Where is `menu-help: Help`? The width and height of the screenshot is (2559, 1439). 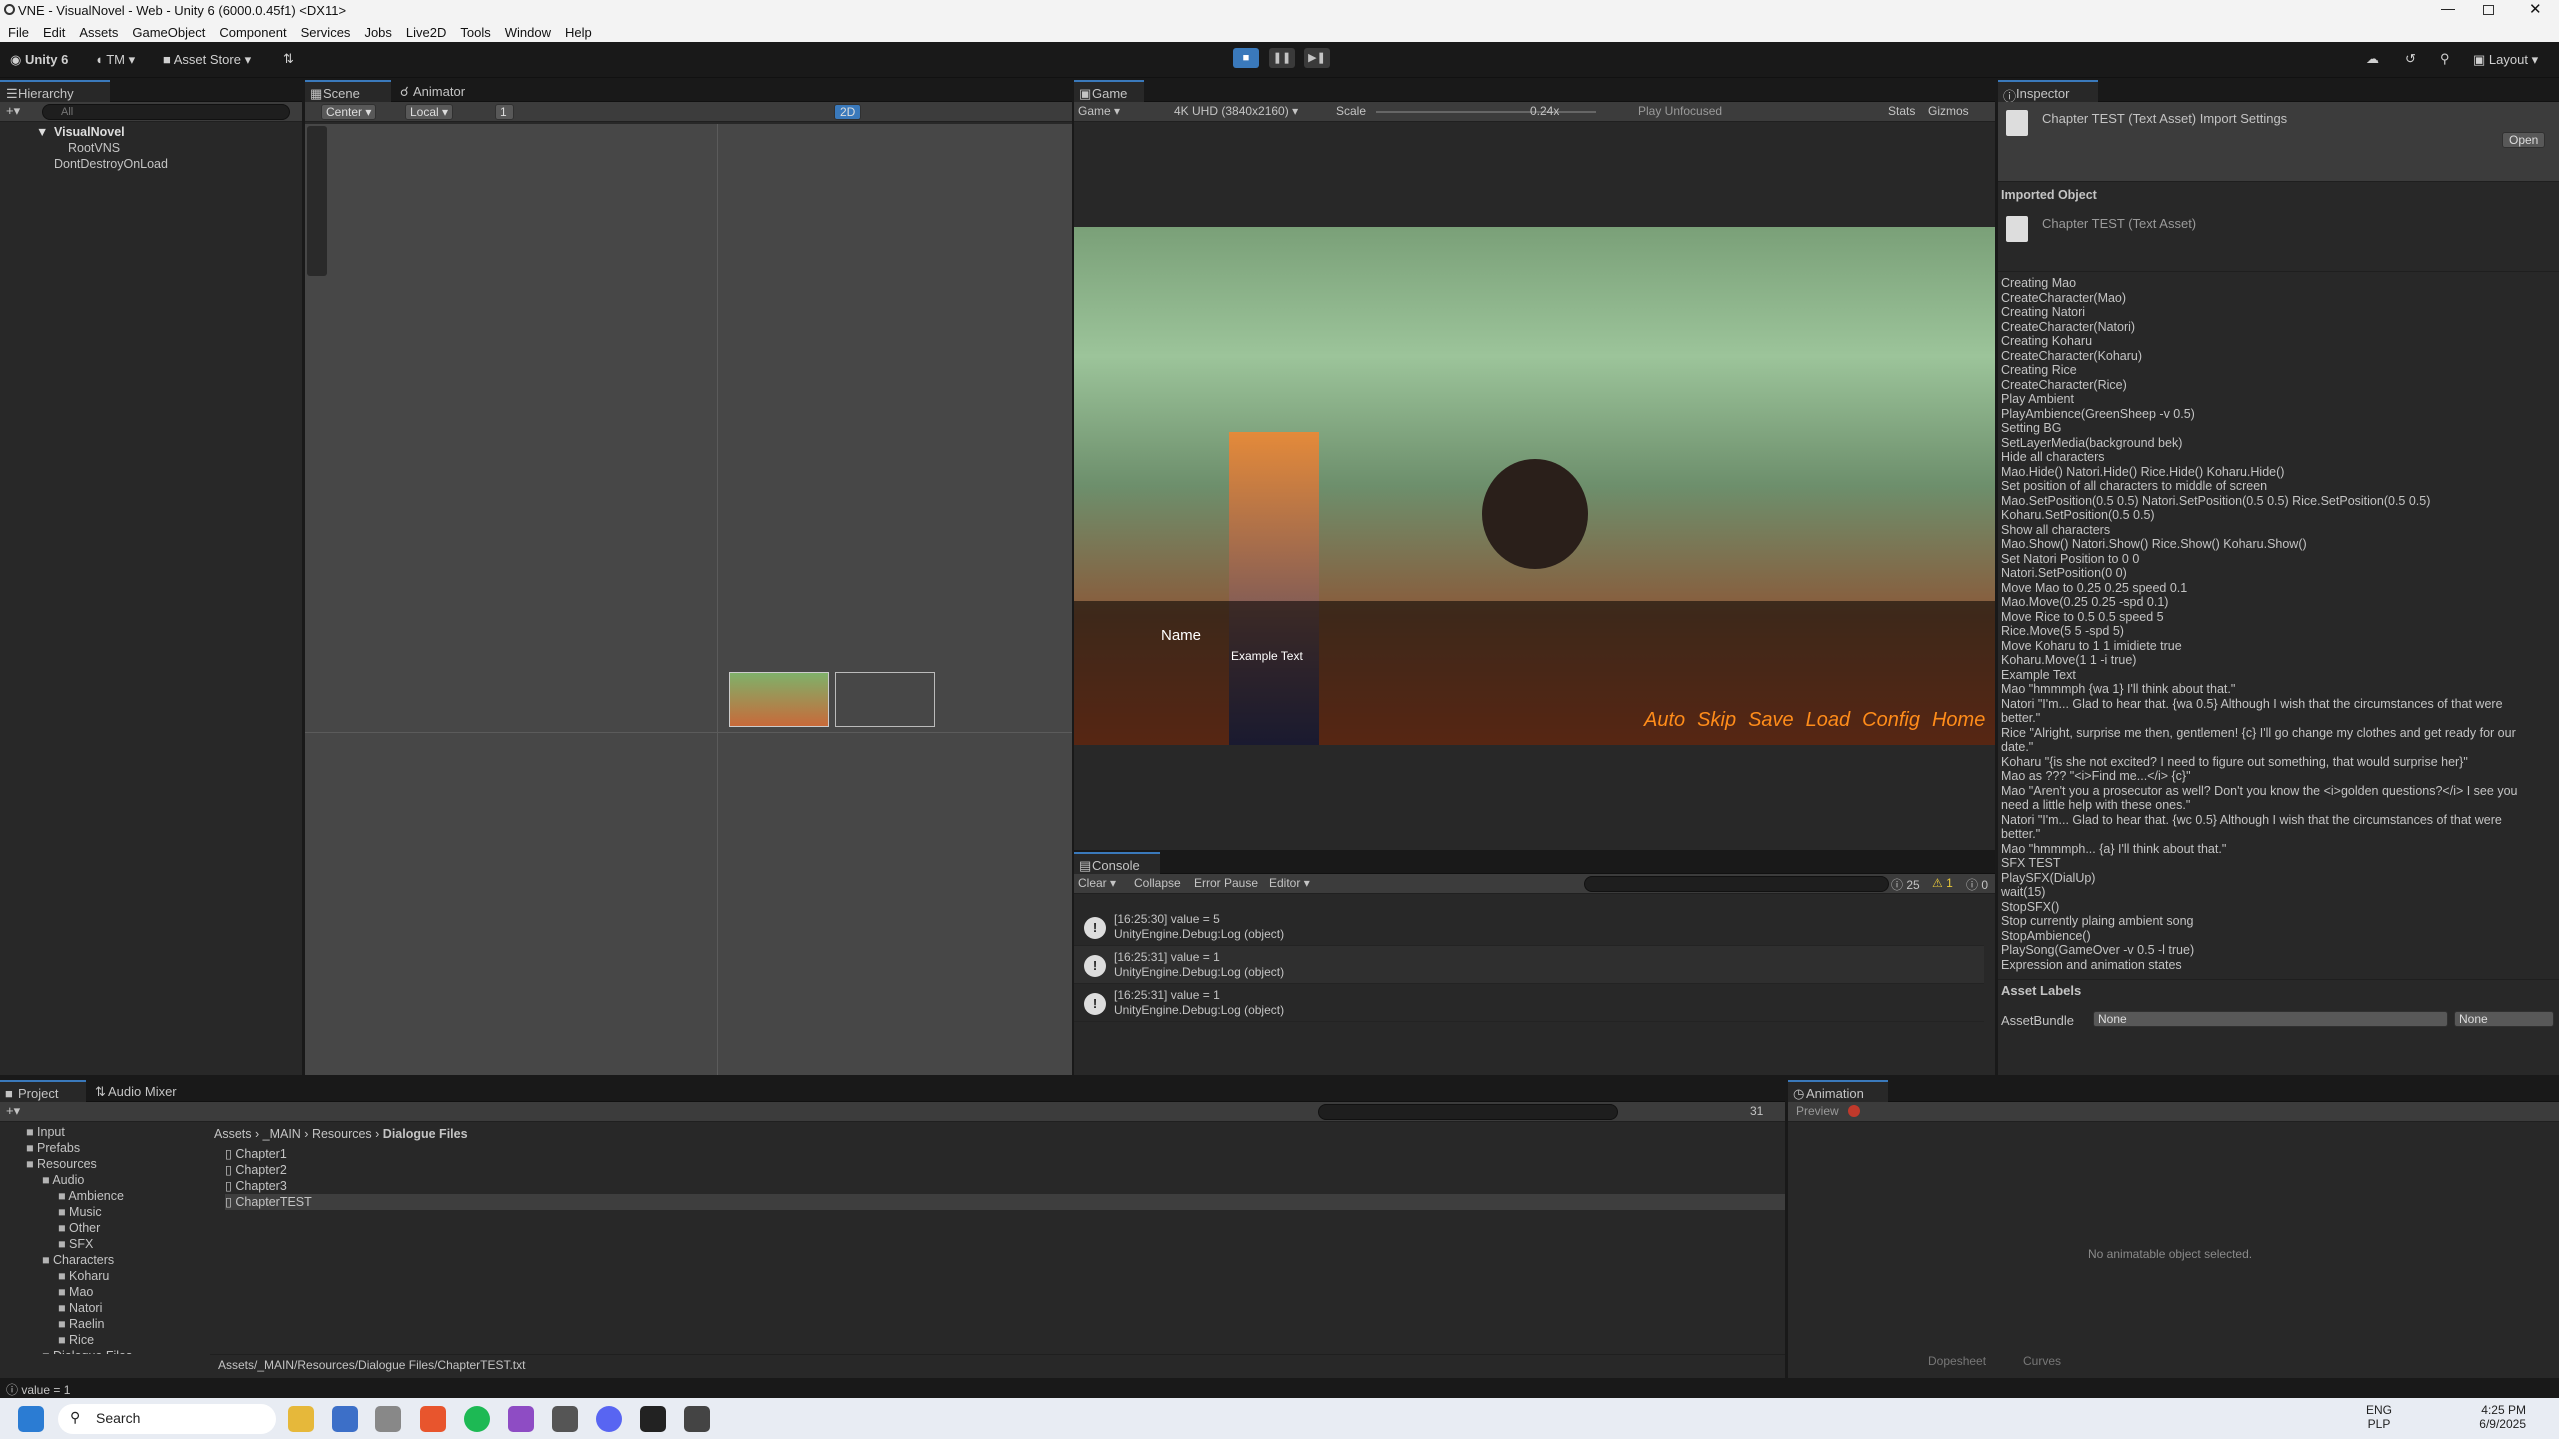
menu-help: Help is located at coordinates (578, 32).